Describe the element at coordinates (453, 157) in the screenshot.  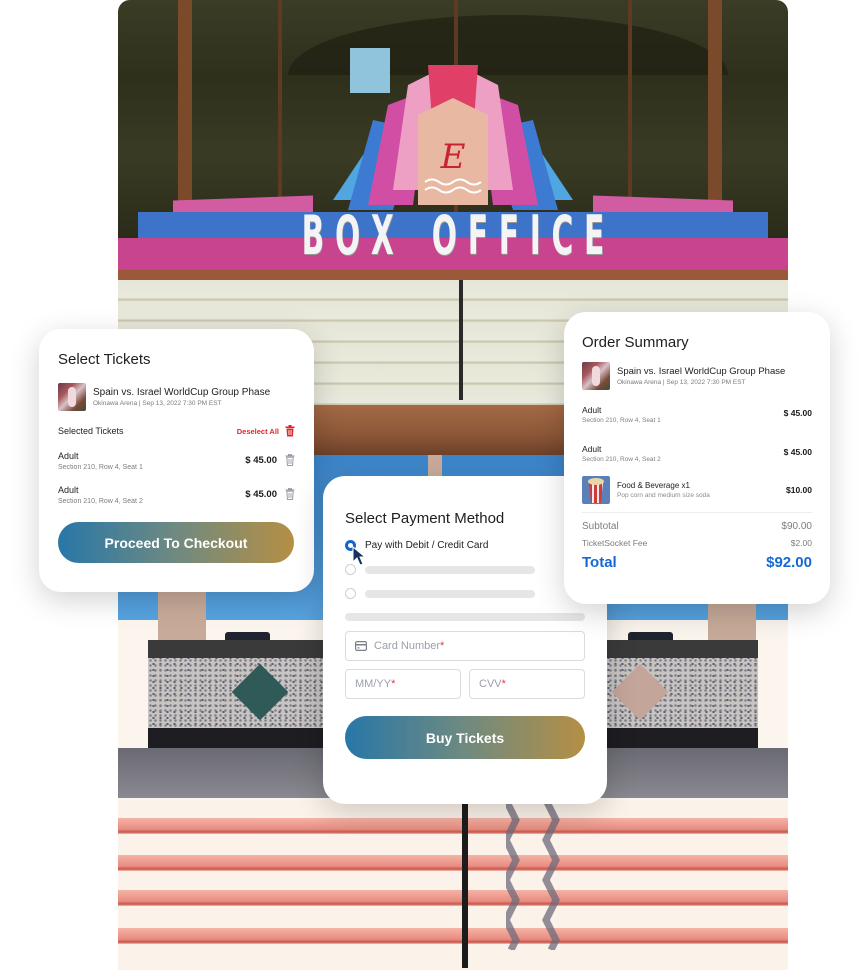
I see `emblem-letter: E` at that location.